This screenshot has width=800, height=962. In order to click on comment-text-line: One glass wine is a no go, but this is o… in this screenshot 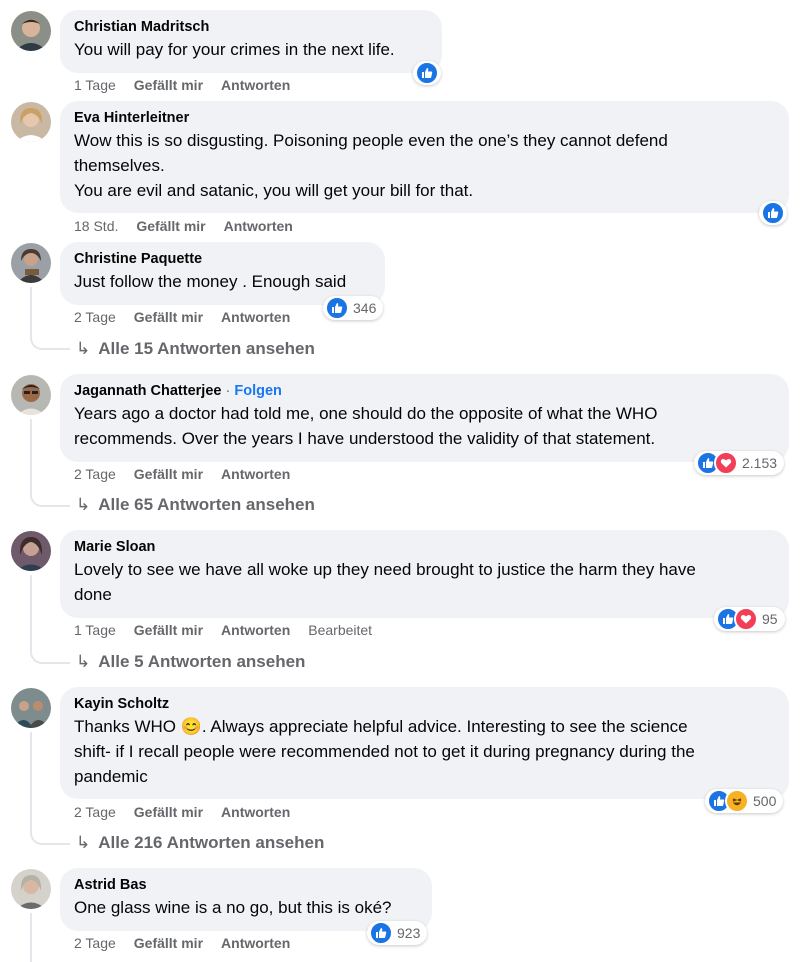, I will do `click(233, 907)`.